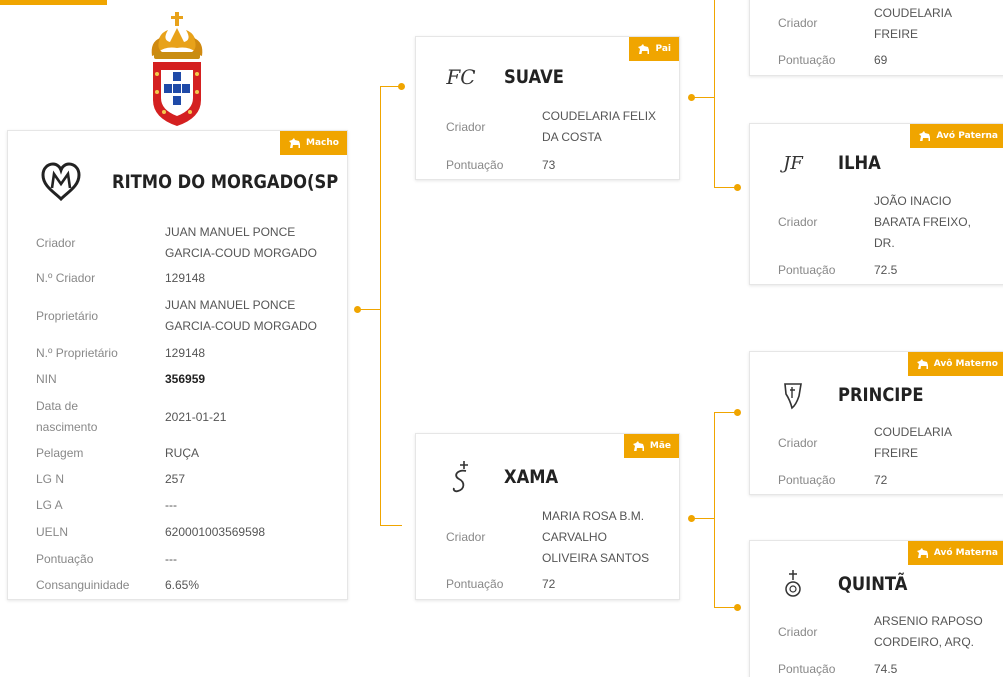 The image size is (1003, 677). I want to click on grandparent-badge: Avô Materno, so click(955, 364).